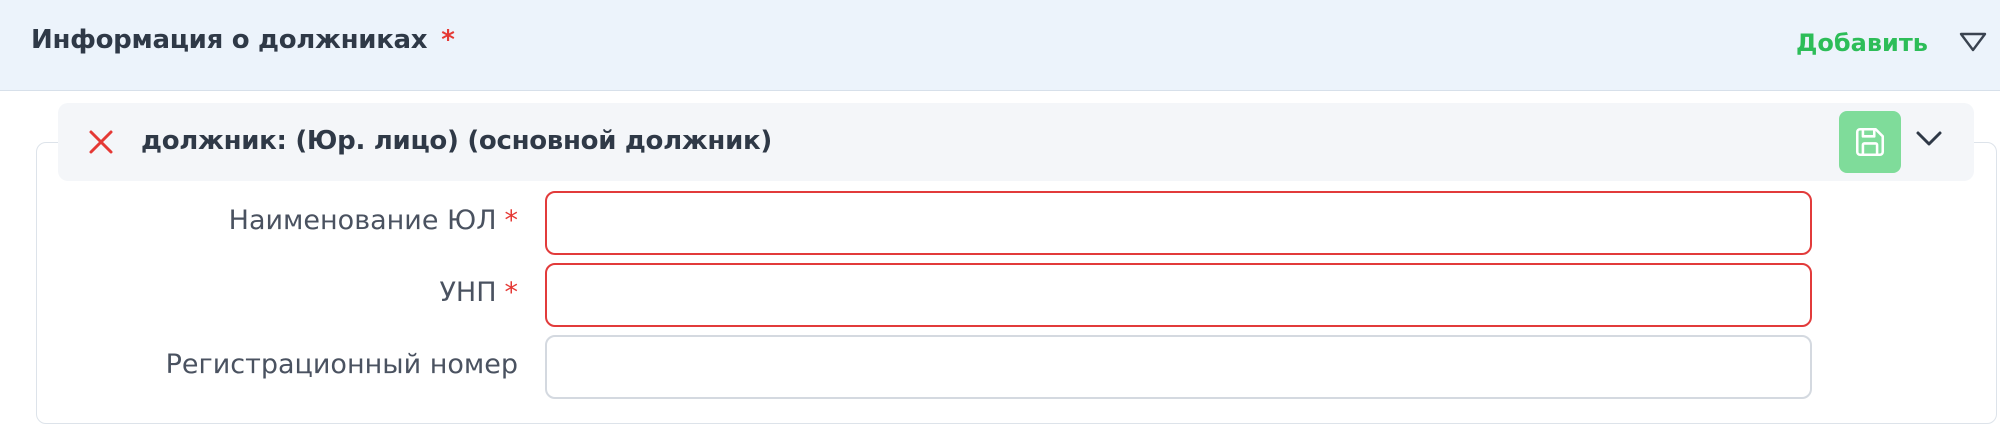  Describe the element at coordinates (1178, 367) in the screenshot. I see `reg-number-field` at that location.